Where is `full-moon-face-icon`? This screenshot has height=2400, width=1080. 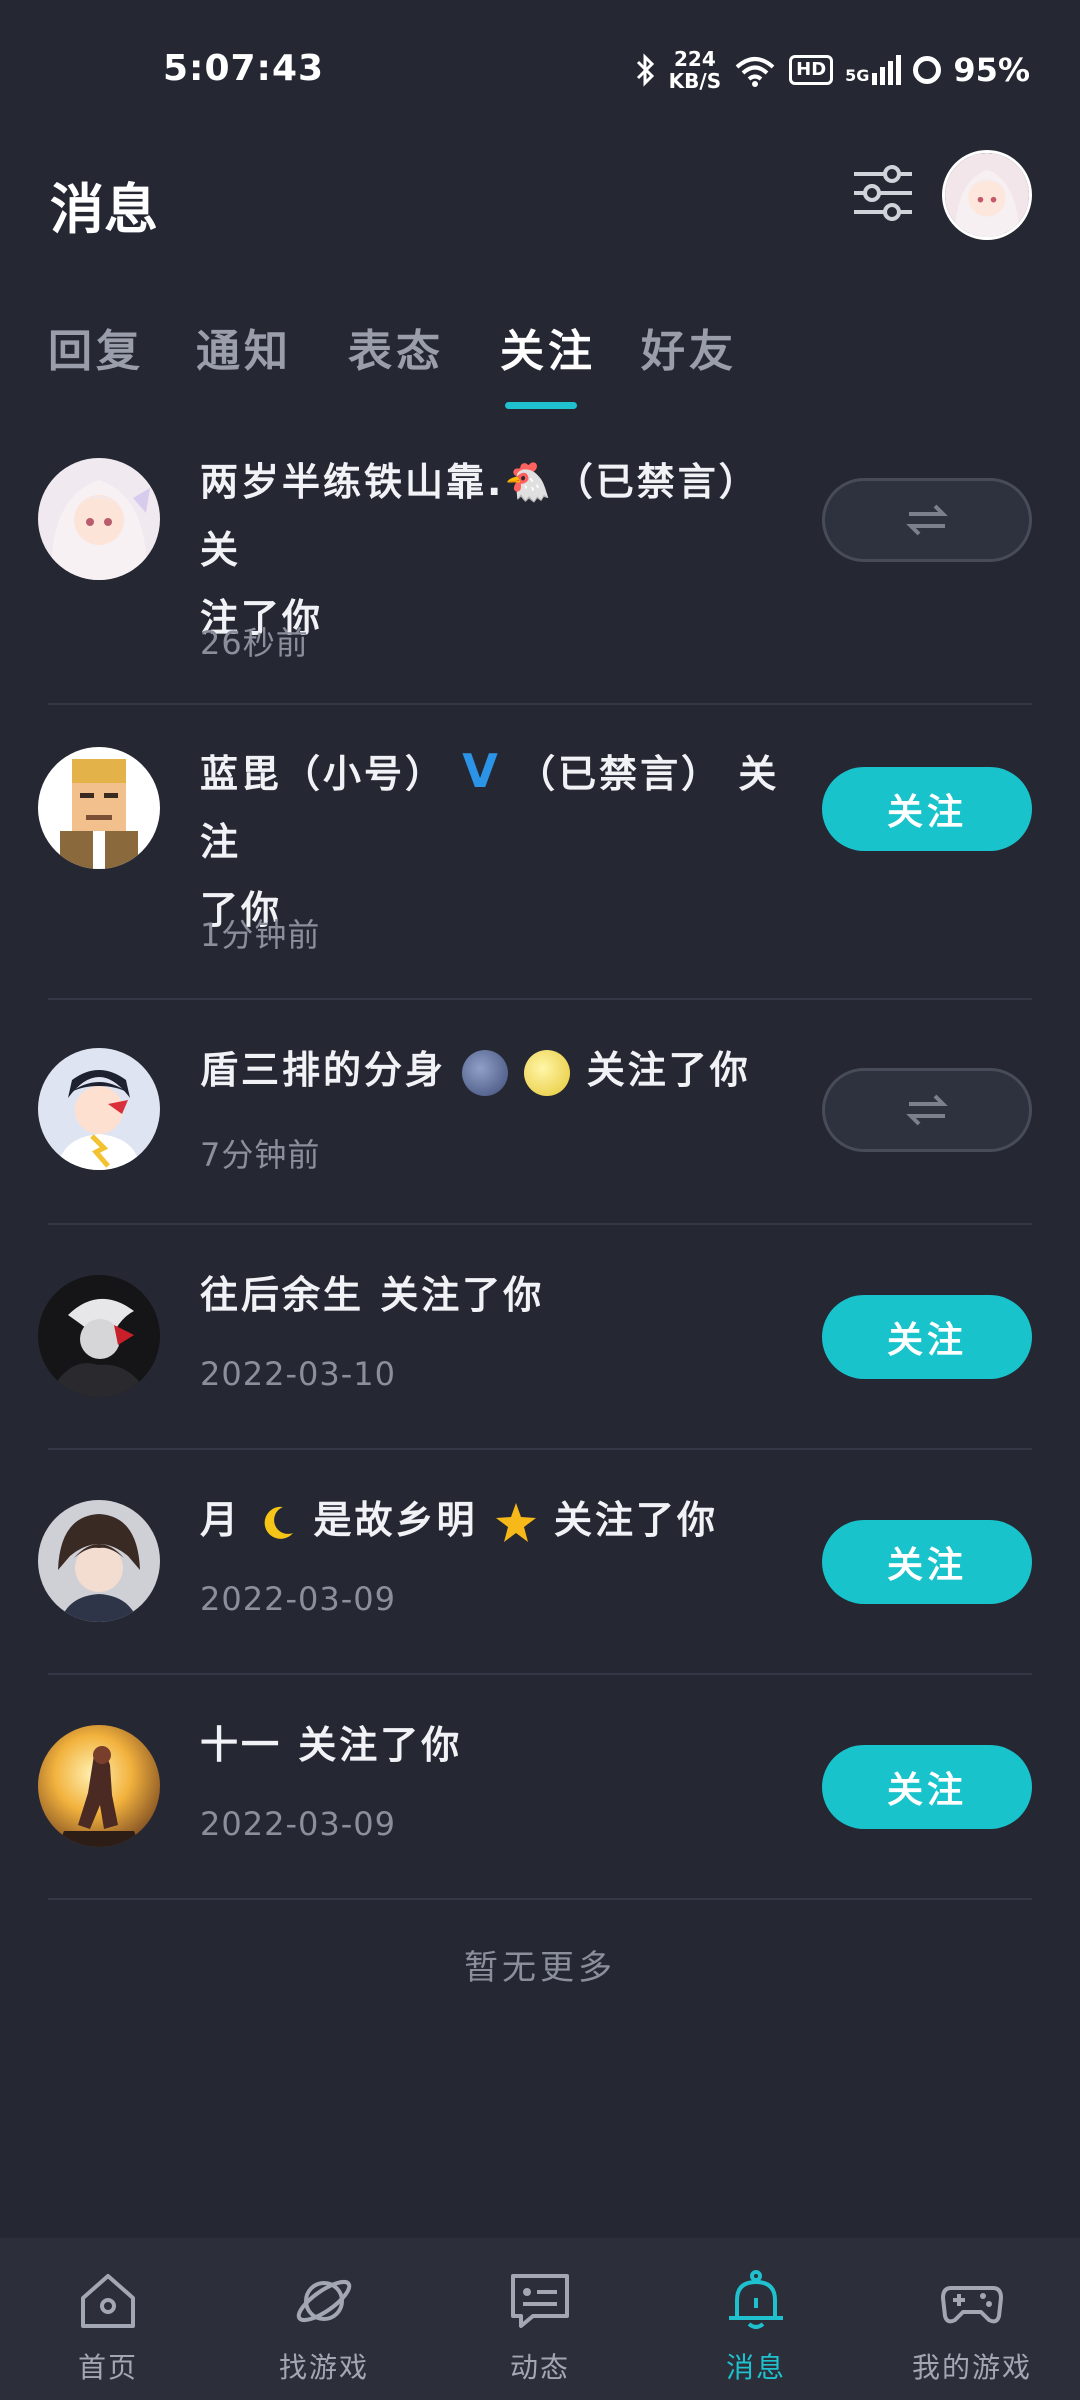 full-moon-face-icon is located at coordinates (547, 1072).